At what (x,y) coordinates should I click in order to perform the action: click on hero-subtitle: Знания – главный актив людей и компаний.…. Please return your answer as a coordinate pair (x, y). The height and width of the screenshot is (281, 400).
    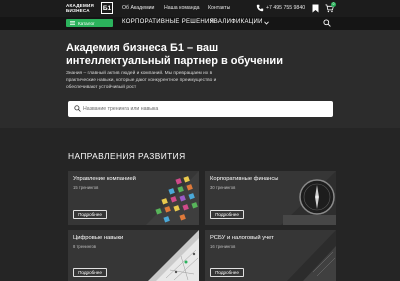
    Looking at the image, I should click on (141, 80).